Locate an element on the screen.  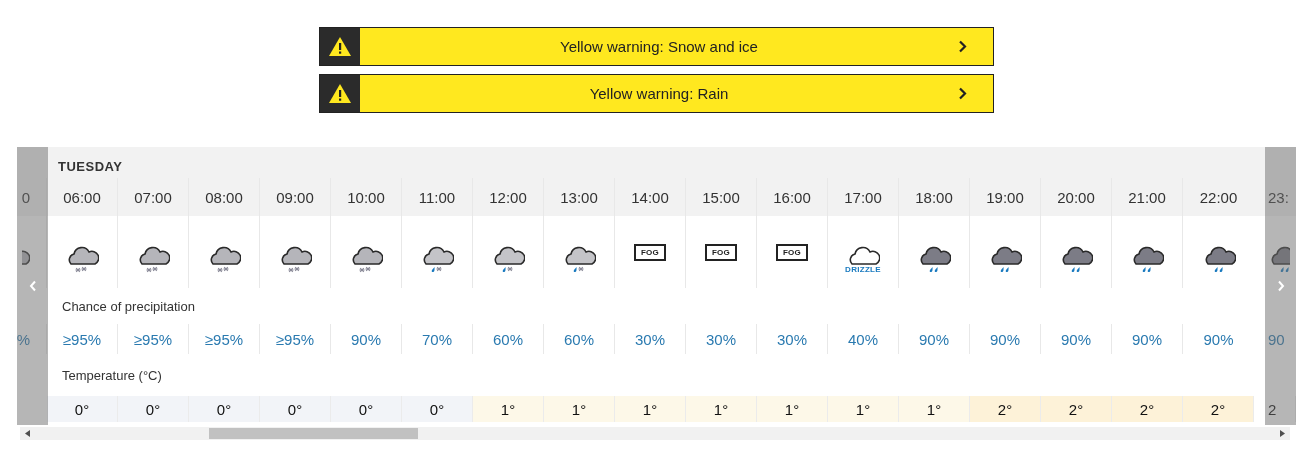
chevron-left-icon is located at coordinates (32, 286).